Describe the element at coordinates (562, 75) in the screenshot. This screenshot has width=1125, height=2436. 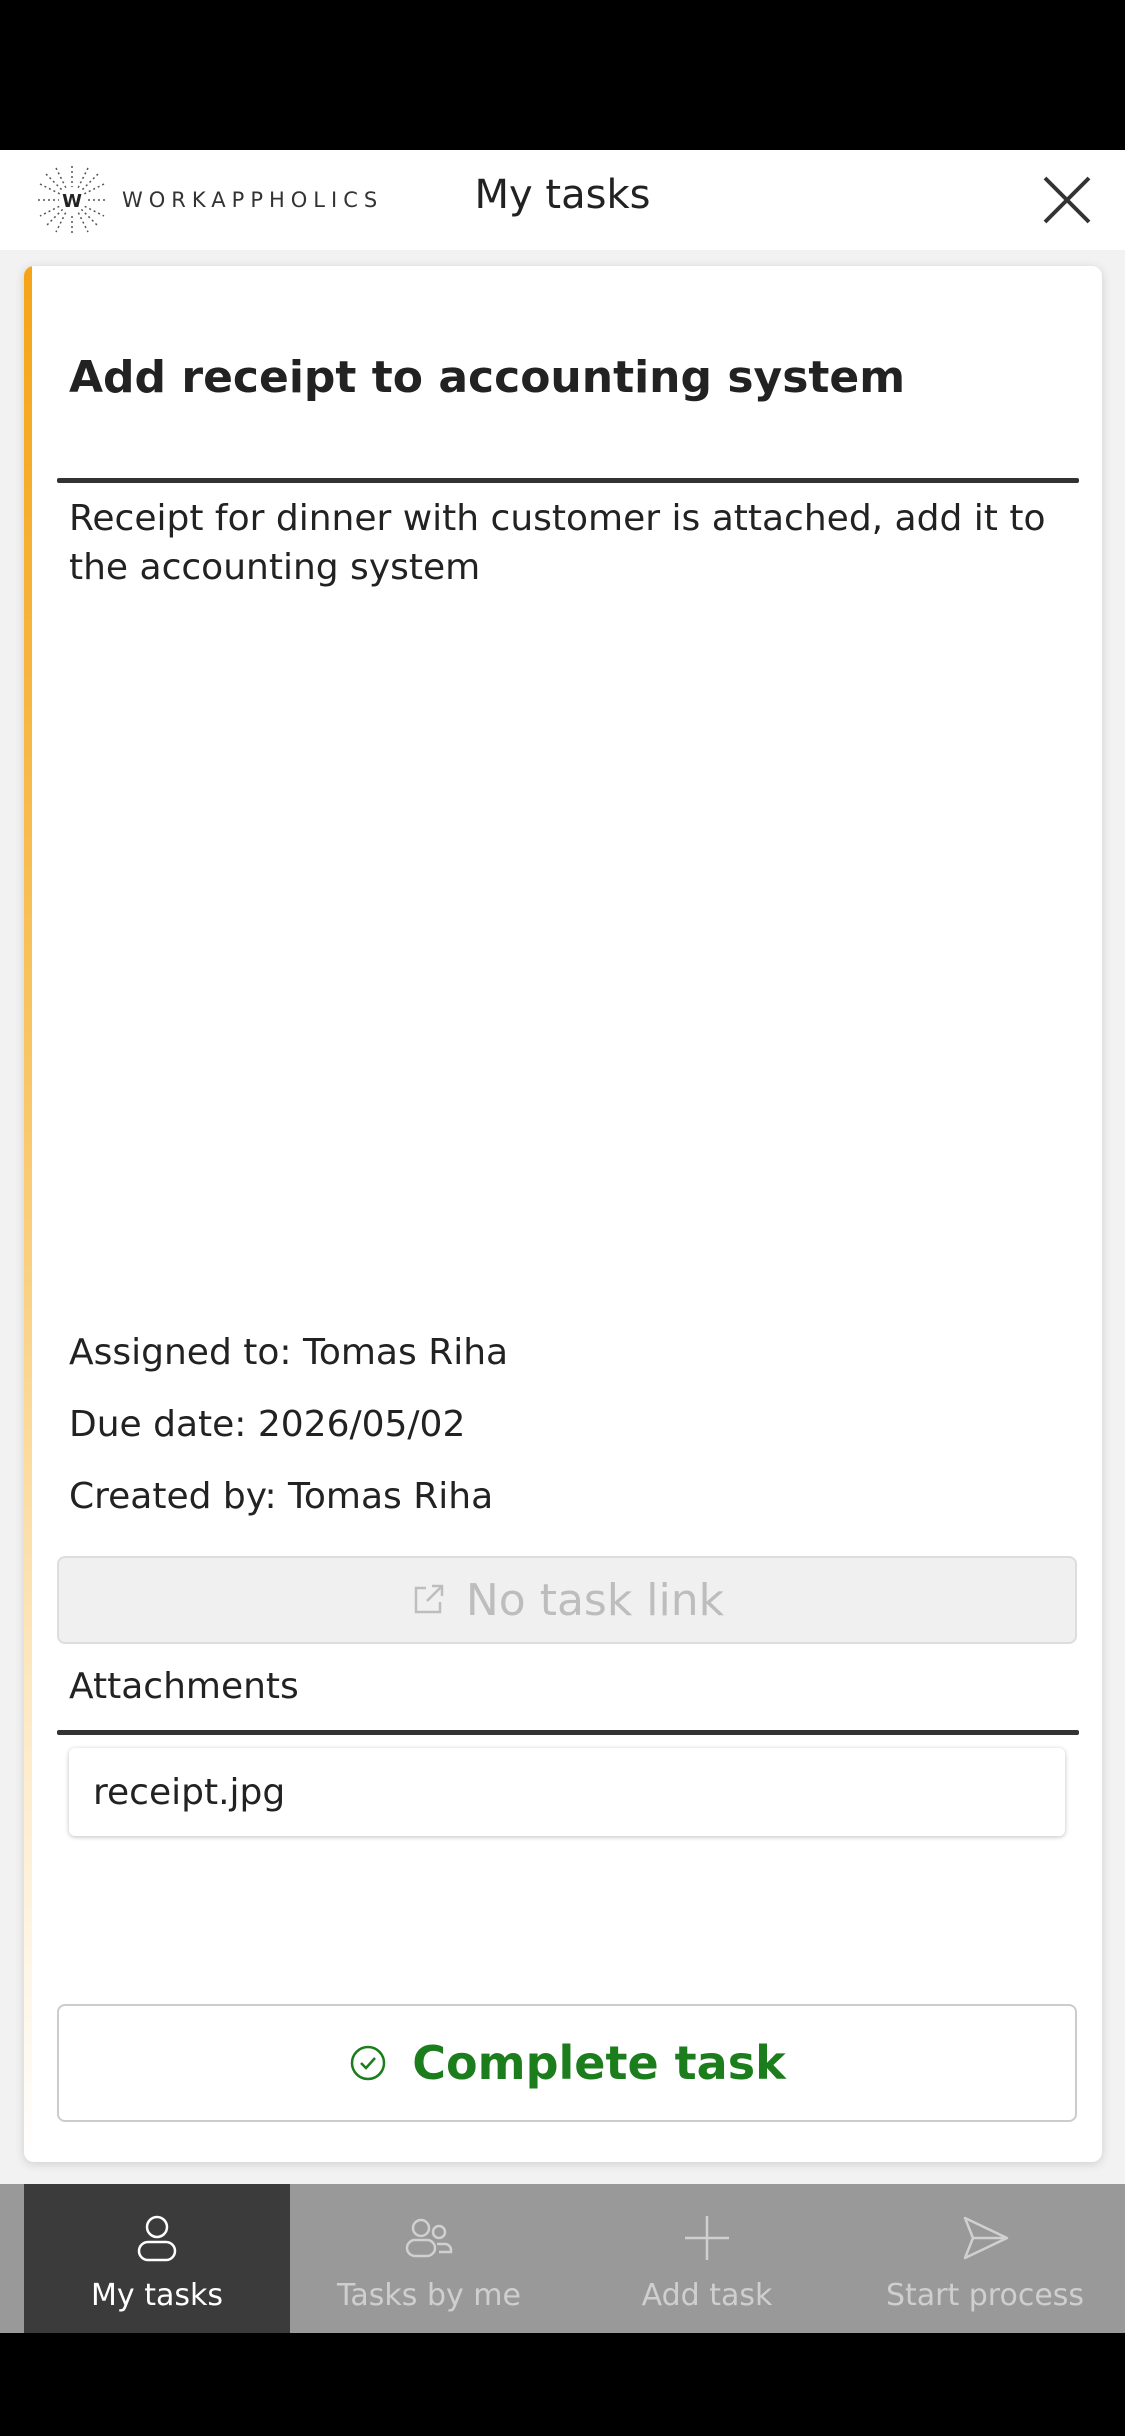
I see `status-bar` at that location.